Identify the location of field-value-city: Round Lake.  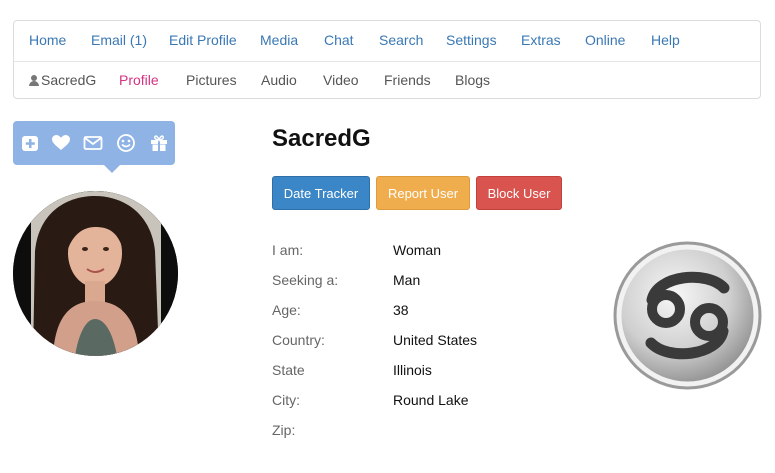
(431, 400).